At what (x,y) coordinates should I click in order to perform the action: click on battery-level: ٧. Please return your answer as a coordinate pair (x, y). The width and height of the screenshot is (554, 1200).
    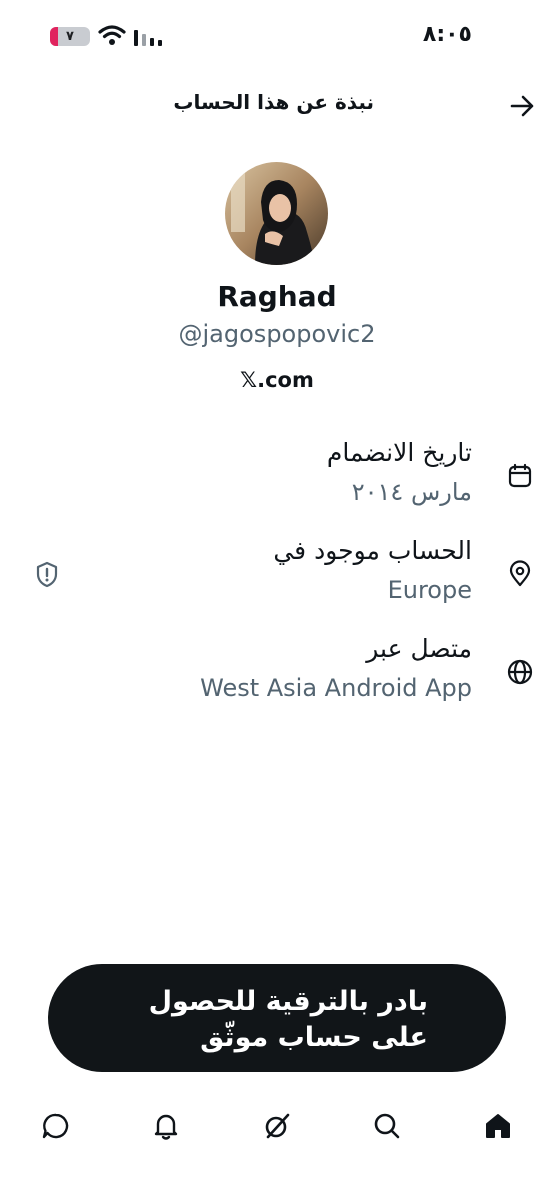
    Looking at the image, I should click on (70, 36).